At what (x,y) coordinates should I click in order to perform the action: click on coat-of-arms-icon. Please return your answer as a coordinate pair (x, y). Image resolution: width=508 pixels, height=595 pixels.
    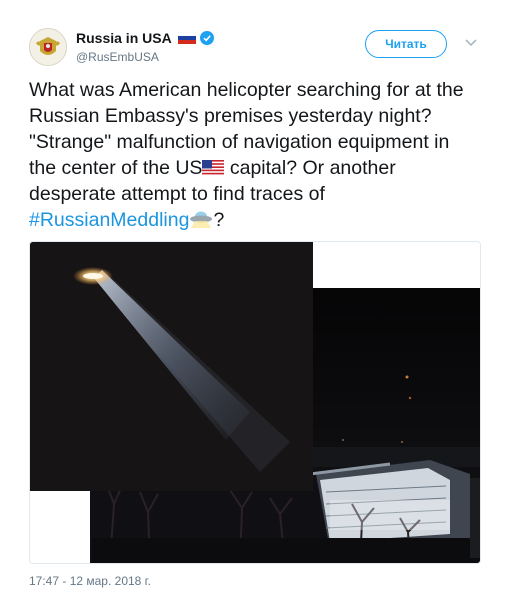
    Looking at the image, I should click on (48, 47).